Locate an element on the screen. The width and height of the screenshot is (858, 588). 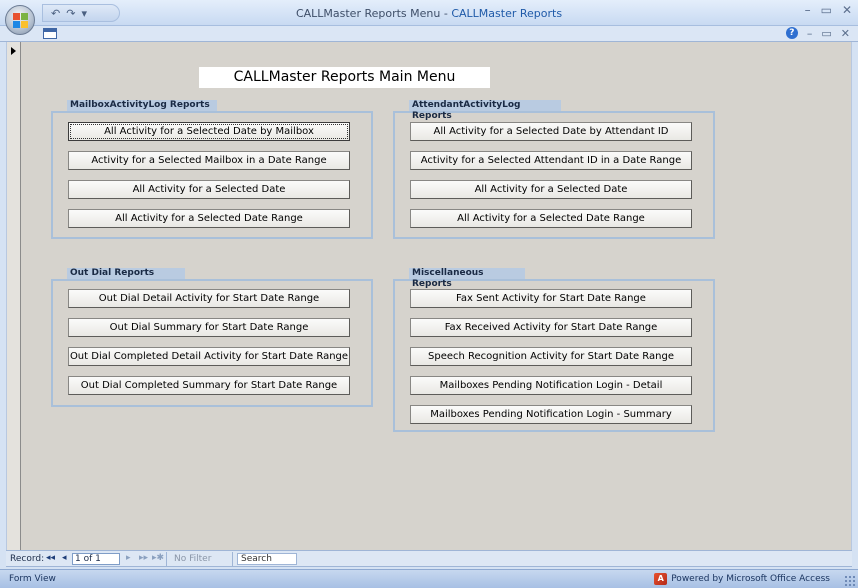
attendant-all-date-range-button: All Activity for a Selected Date Range is located at coordinates (551, 218).